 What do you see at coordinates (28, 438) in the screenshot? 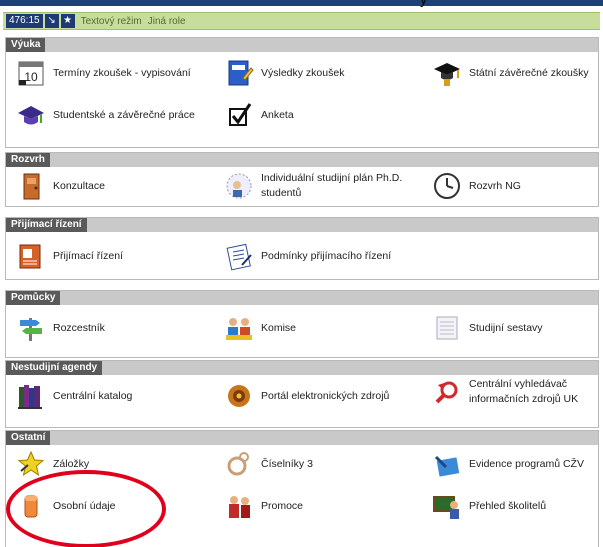
I see `section-title: Ostatní` at bounding box center [28, 438].